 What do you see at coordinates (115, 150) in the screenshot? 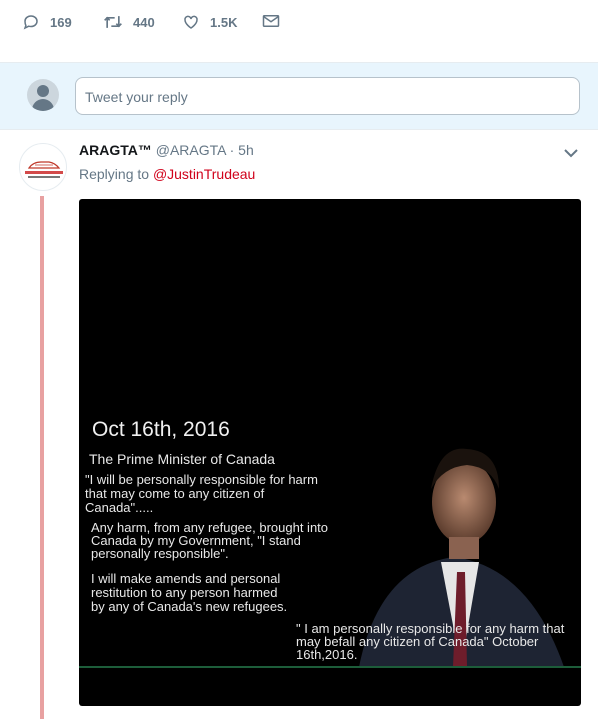
I see `display-name: ARAGTA™` at bounding box center [115, 150].